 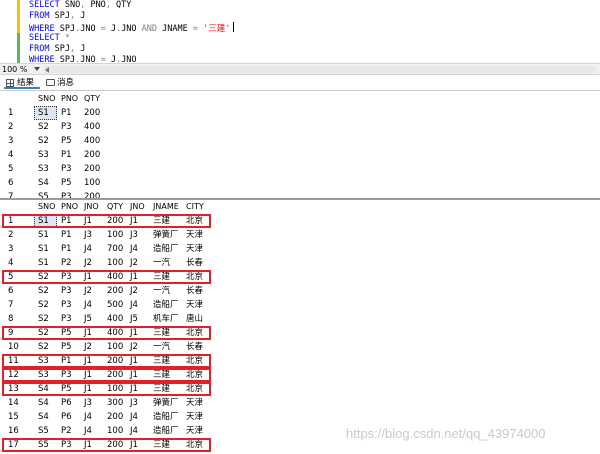 What do you see at coordinates (195, 207) in the screenshot?
I see `column-header: CITY` at bounding box center [195, 207].